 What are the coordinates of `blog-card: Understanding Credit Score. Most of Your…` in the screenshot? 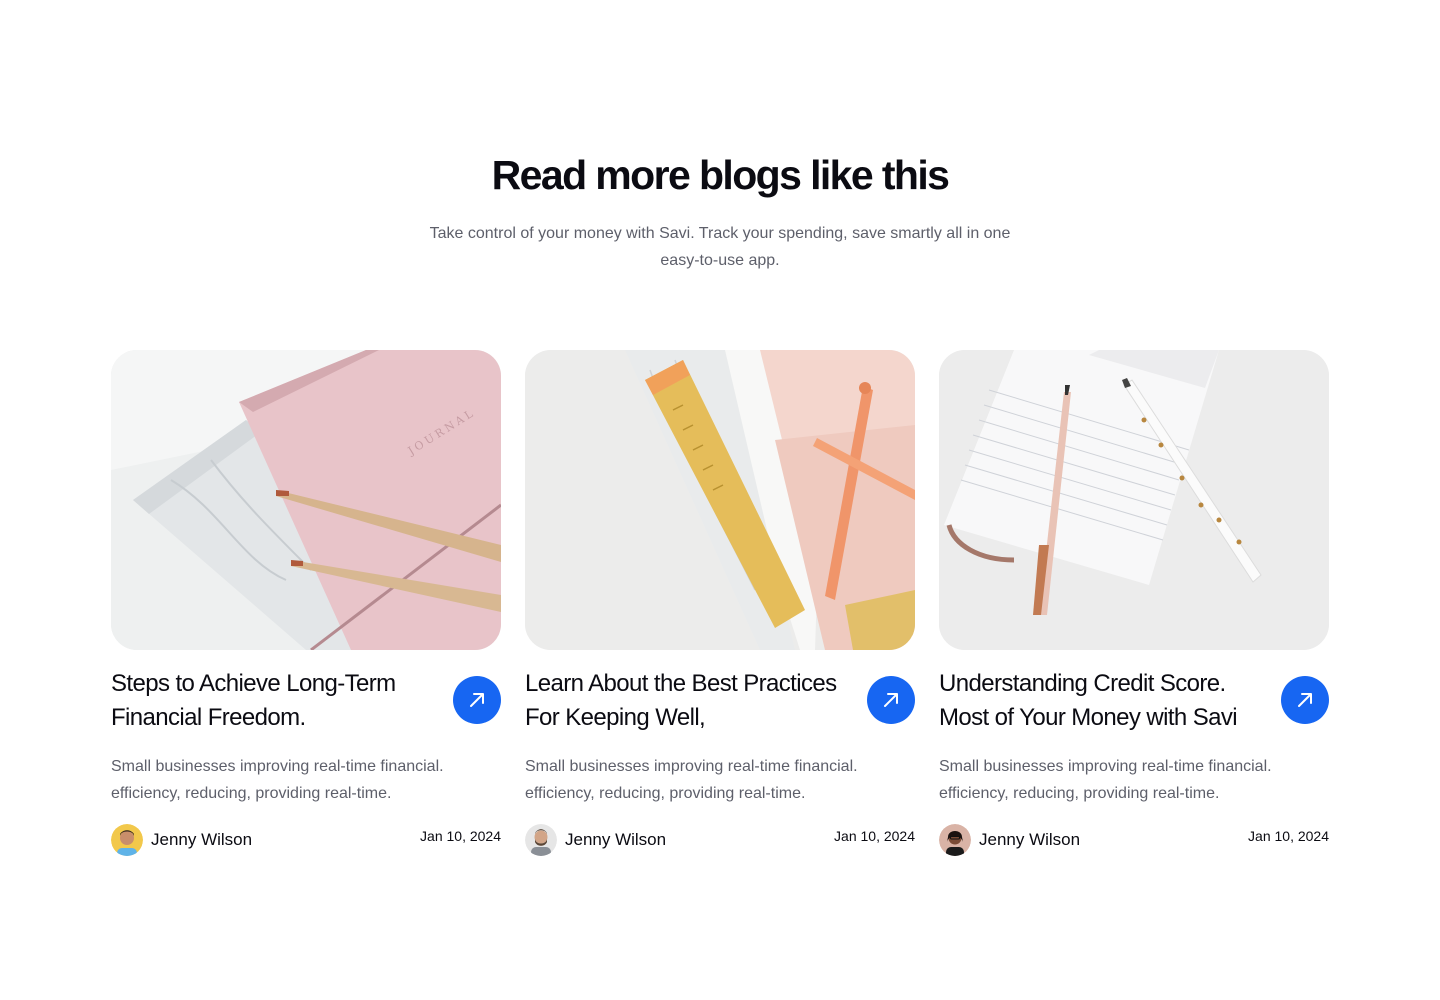 It's located at (1134, 603).